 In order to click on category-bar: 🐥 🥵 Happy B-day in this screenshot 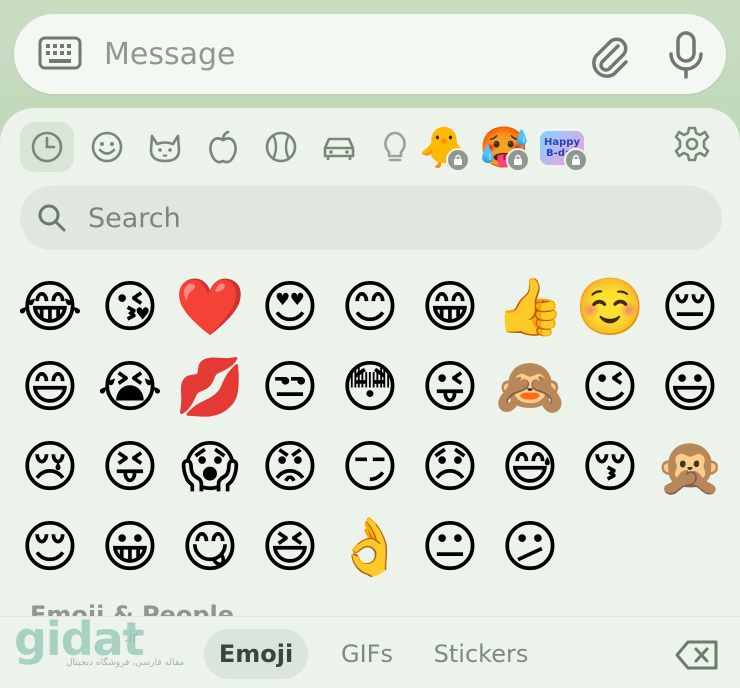, I will do `click(370, 146)`.